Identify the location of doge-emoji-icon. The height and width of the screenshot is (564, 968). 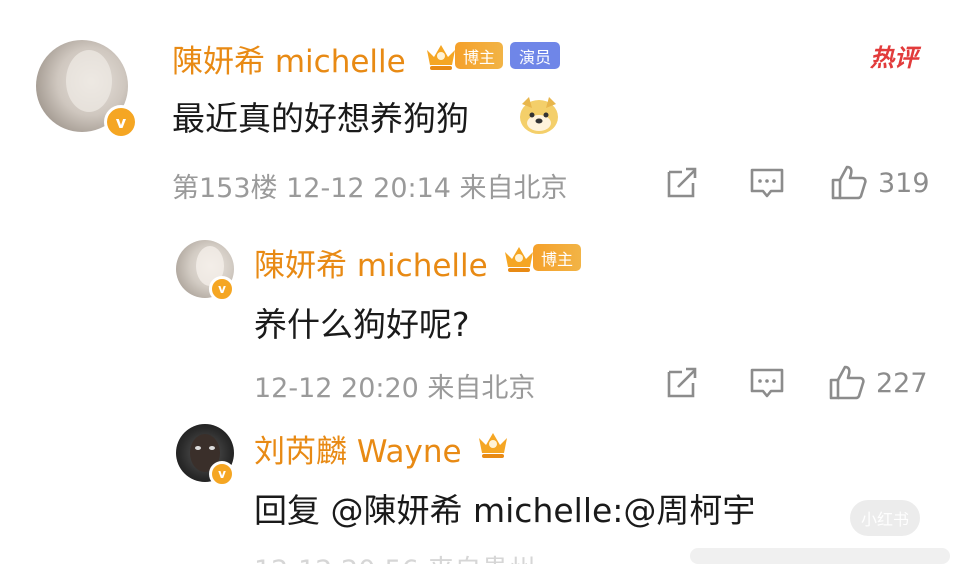
(539, 115).